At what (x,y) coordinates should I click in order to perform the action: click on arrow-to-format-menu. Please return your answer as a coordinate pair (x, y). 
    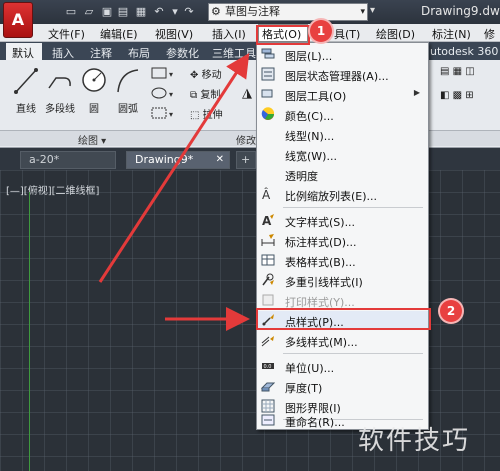
    Looking at the image, I should click on (174, 167).